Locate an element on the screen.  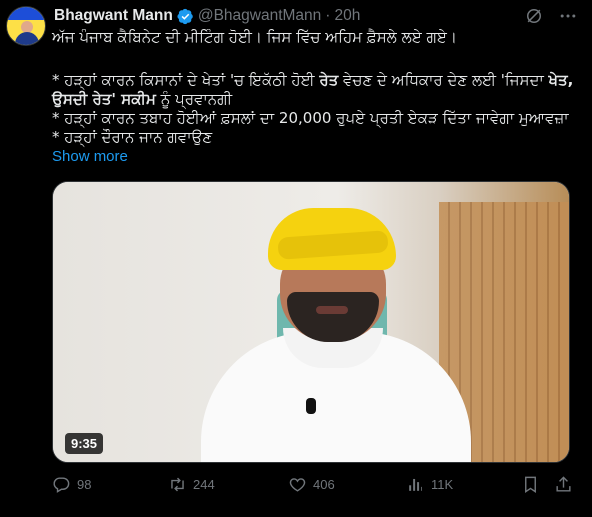
reply-count: 98 is located at coordinates (84, 484).